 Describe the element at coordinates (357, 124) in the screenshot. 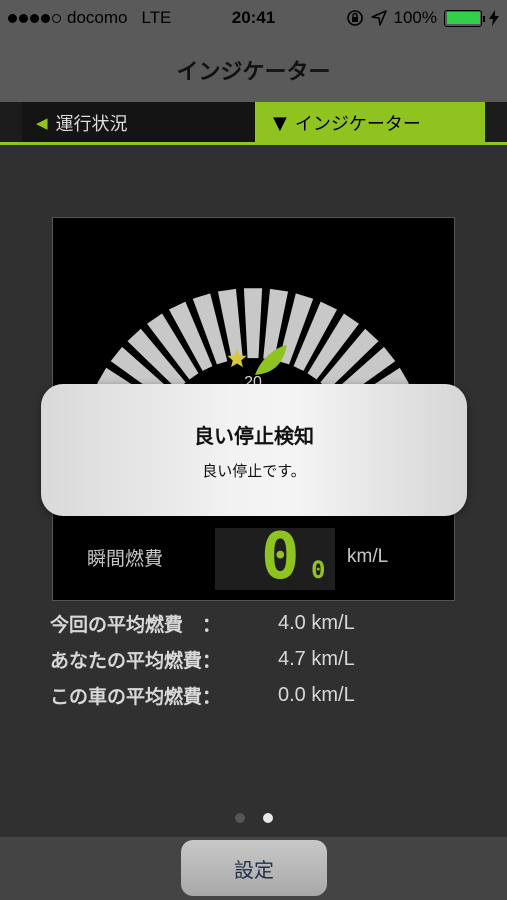

I see `tab-label: インジケーター` at that location.